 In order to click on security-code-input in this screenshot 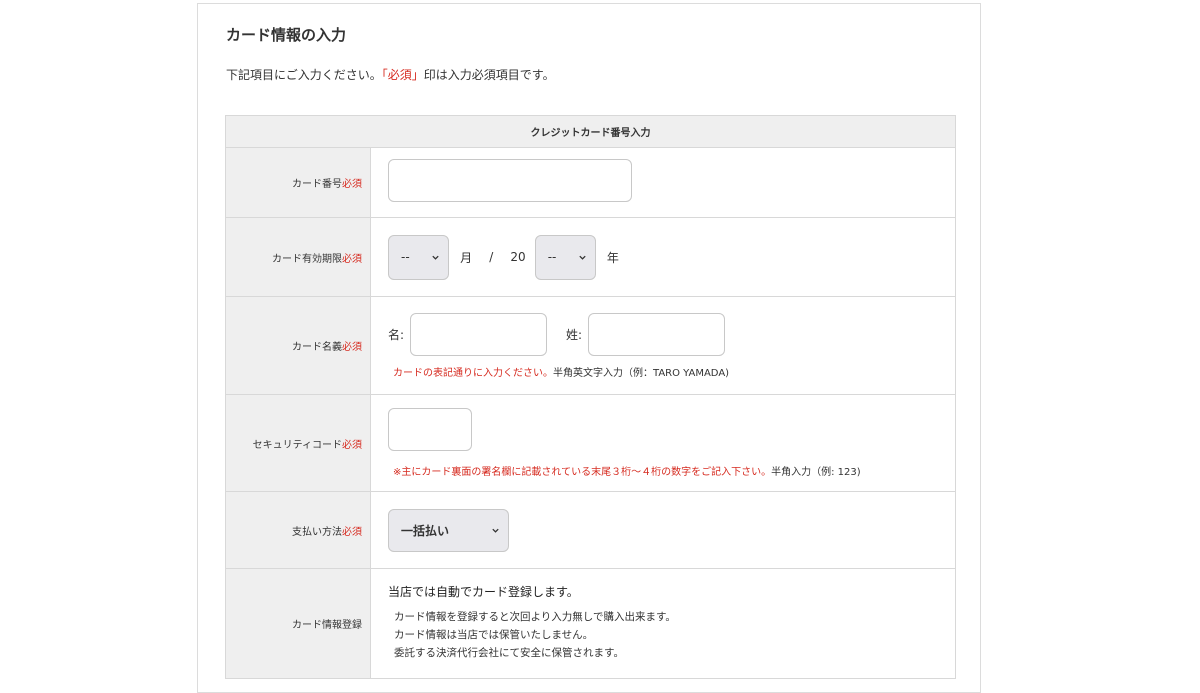, I will do `click(430, 429)`.